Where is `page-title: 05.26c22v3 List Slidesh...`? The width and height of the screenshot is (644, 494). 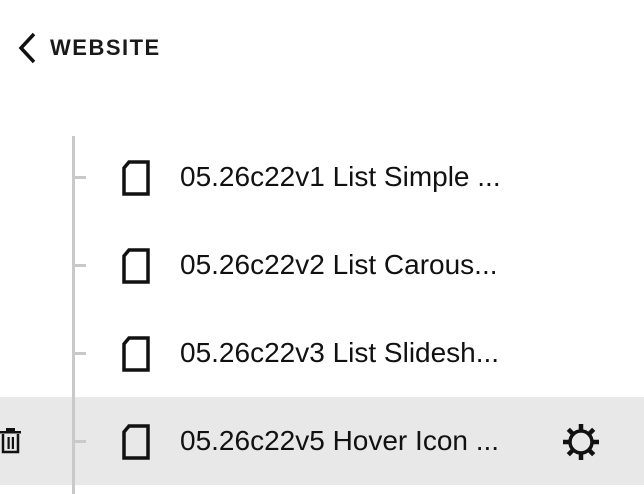 page-title: 05.26c22v3 List Slidesh... is located at coordinates (340, 352).